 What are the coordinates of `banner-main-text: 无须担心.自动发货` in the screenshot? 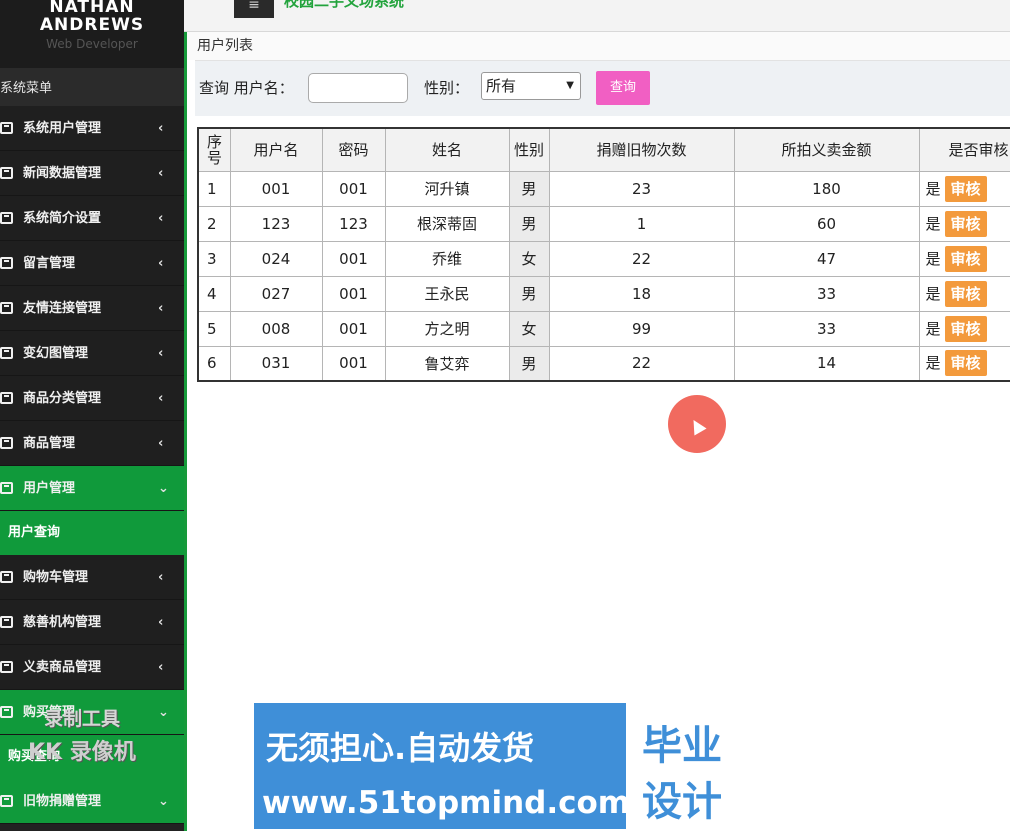 It's located at (400, 748).